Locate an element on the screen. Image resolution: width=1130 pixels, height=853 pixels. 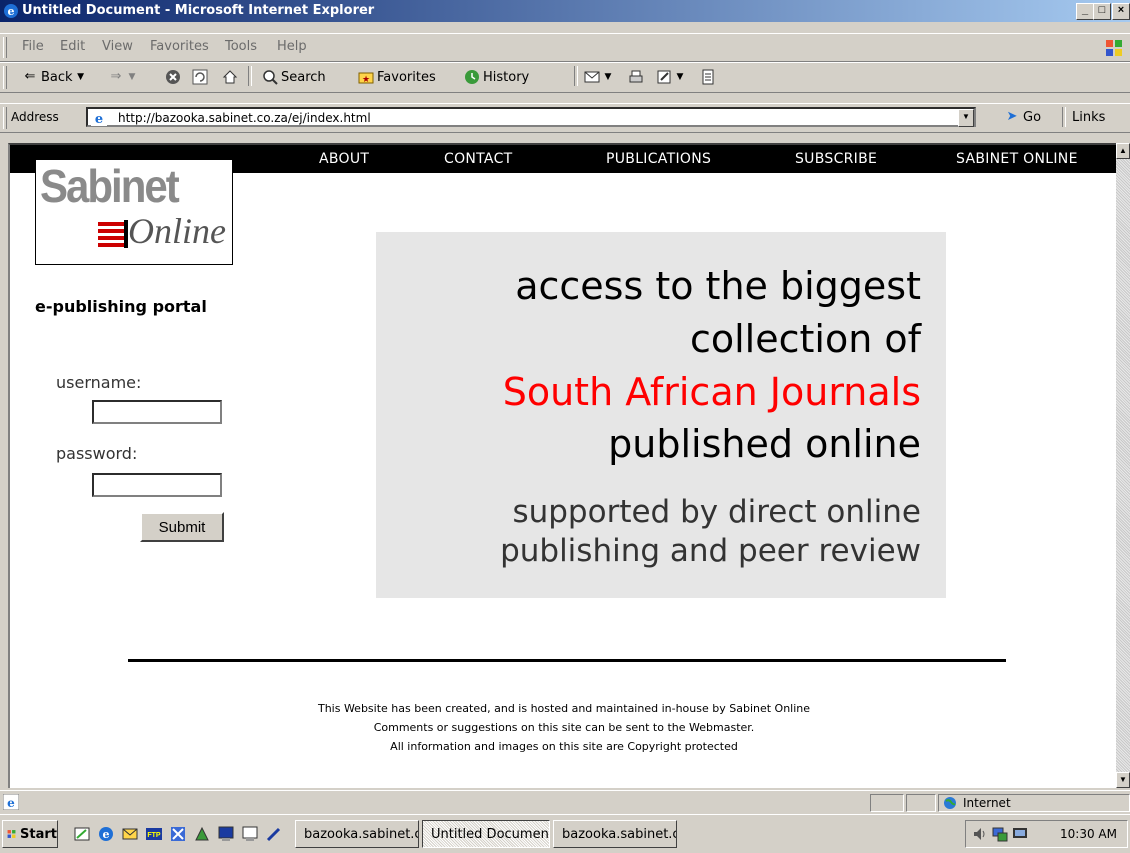
nav-about: ABOUT is located at coordinates (344, 159).